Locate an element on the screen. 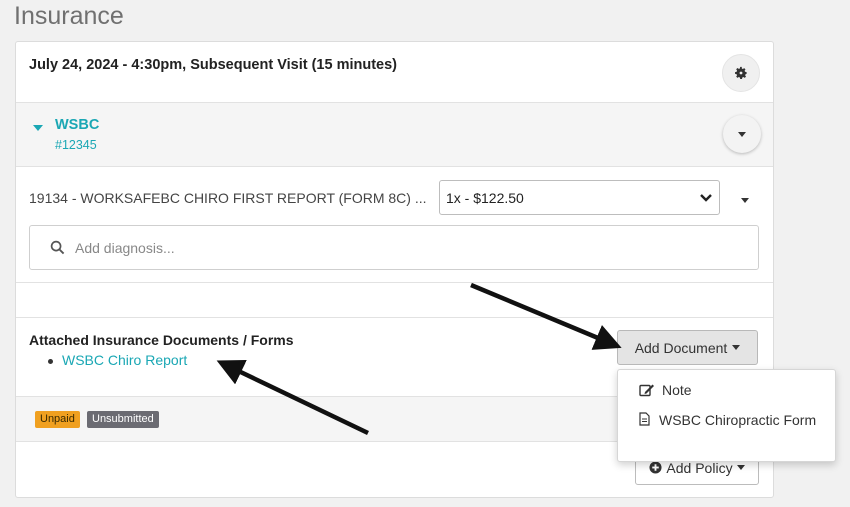  edit-icon is located at coordinates (646, 390).